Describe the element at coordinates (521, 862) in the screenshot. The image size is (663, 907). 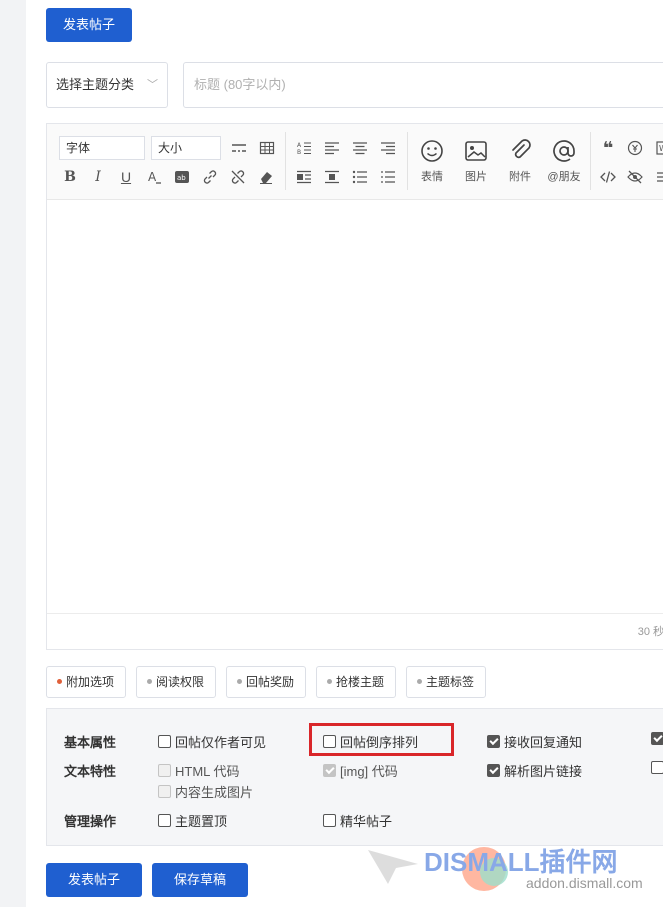
I see `watermark-brand: DISMALL插件网` at that location.